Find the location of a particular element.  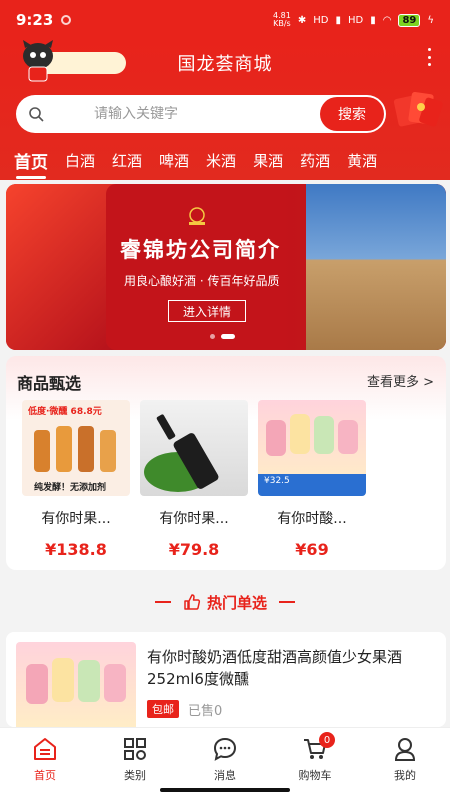

tab-yaojiu: 药酒 is located at coordinates (315, 160).